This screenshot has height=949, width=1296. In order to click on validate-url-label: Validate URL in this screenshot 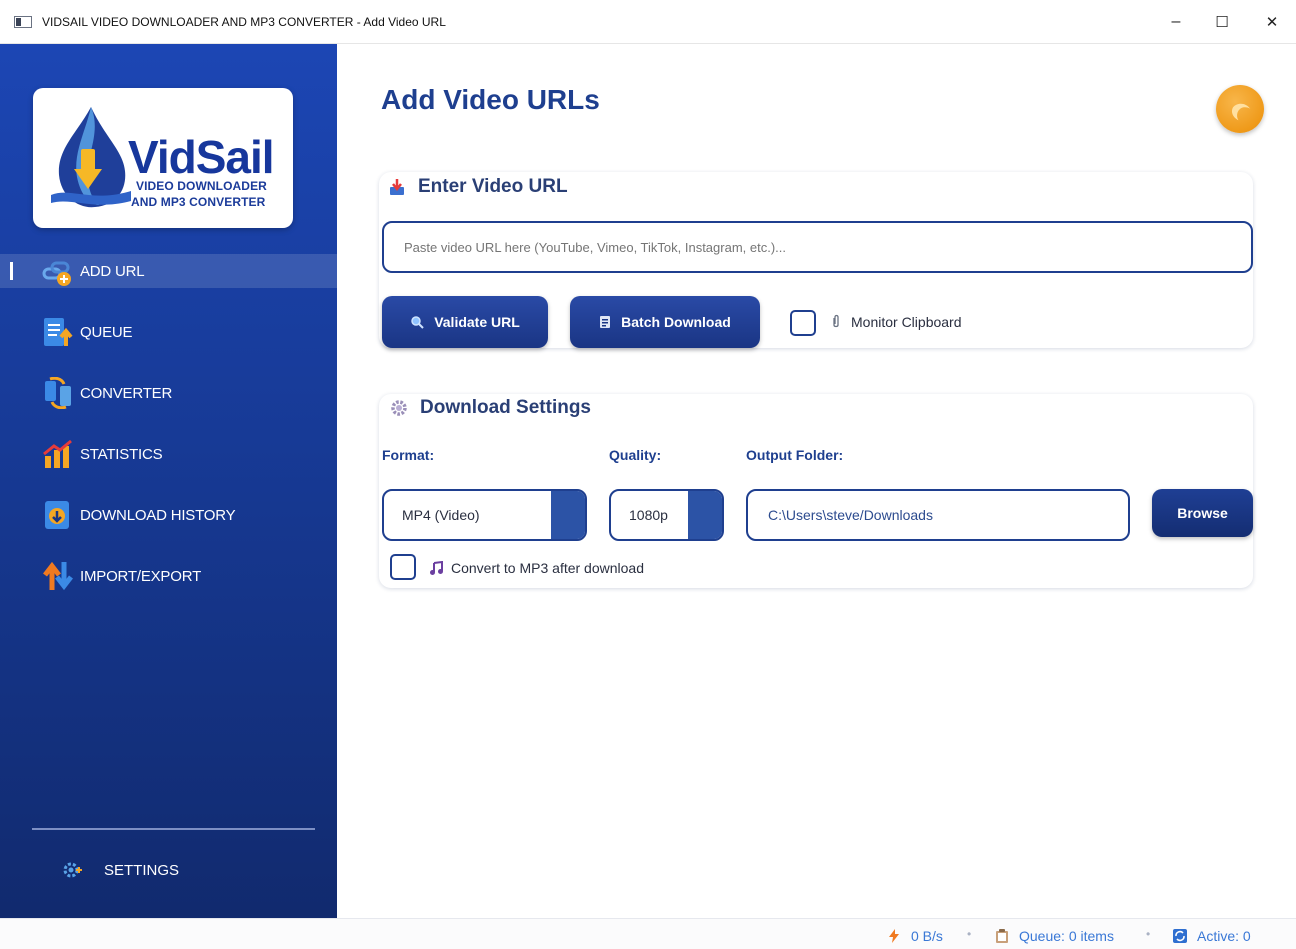, I will do `click(477, 322)`.